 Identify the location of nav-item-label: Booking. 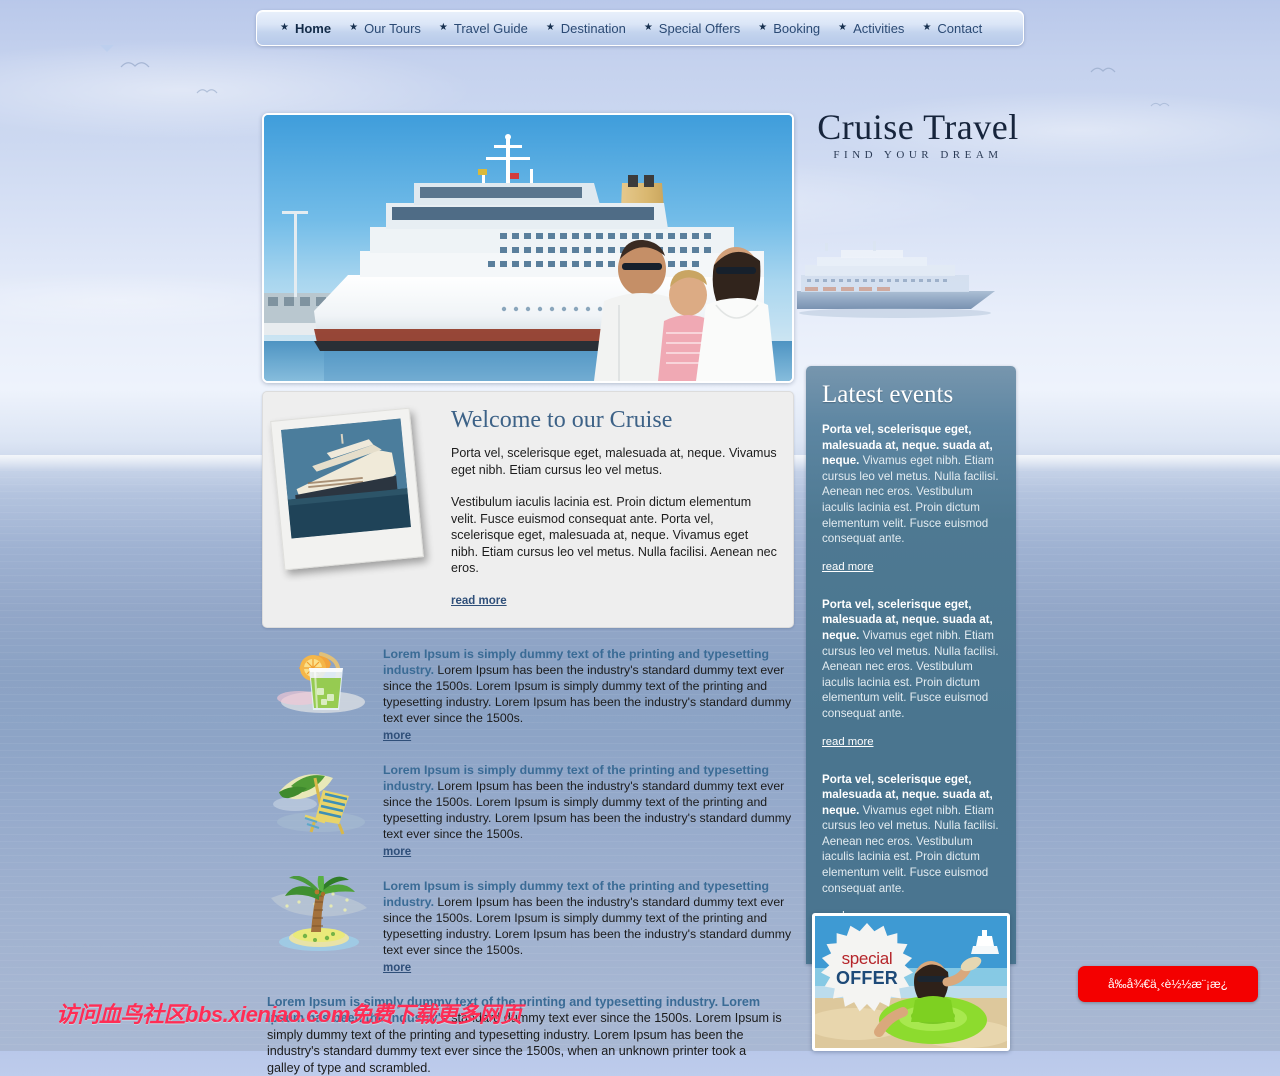
(796, 28).